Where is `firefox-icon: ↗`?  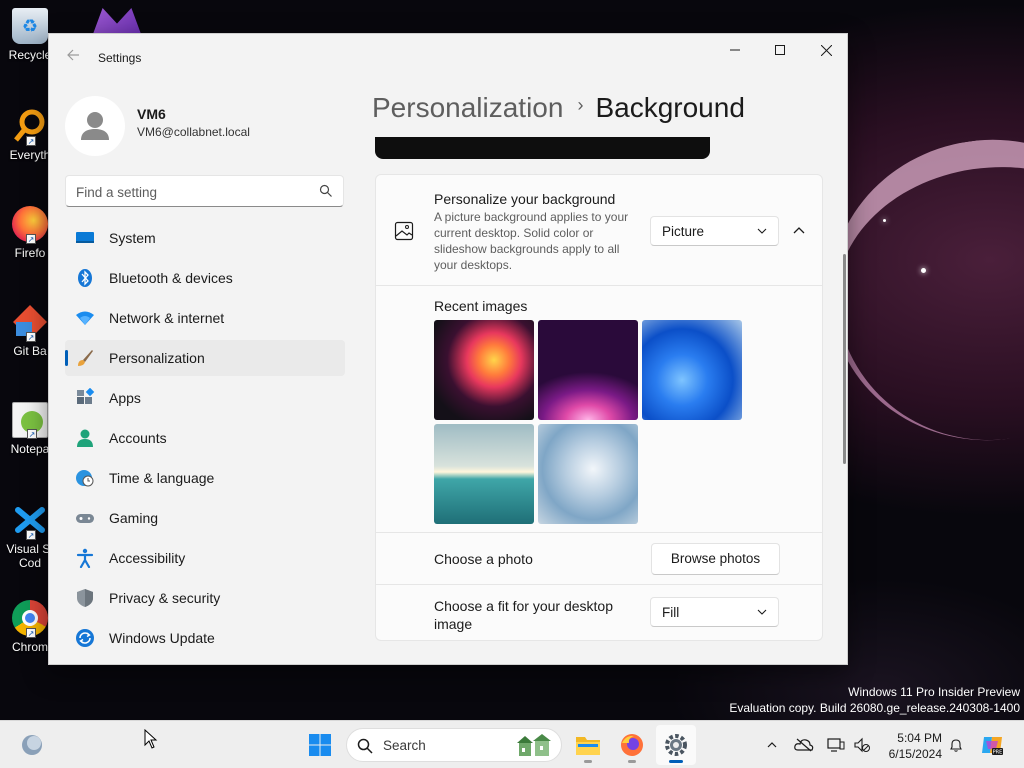 firefox-icon: ↗ is located at coordinates (30, 225).